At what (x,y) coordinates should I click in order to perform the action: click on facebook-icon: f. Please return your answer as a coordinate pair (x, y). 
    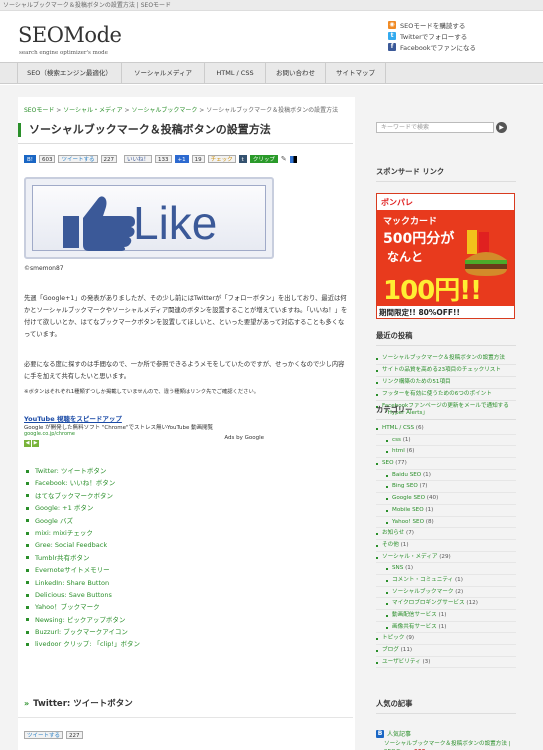
    Looking at the image, I should click on (392, 47).